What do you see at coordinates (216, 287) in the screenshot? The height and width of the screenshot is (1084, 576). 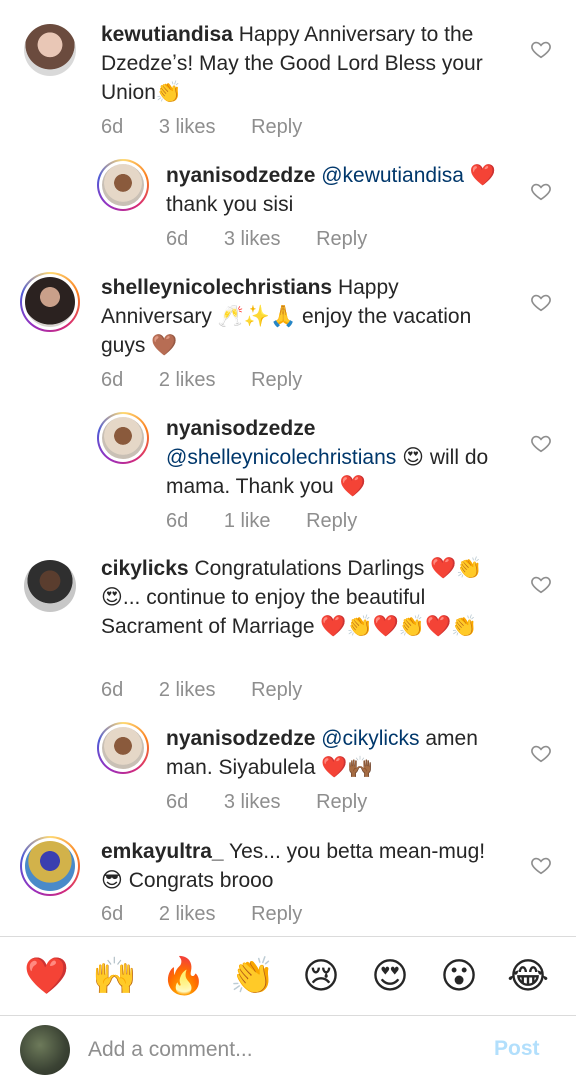 I see `comment-username: shelleynicolechristians` at bounding box center [216, 287].